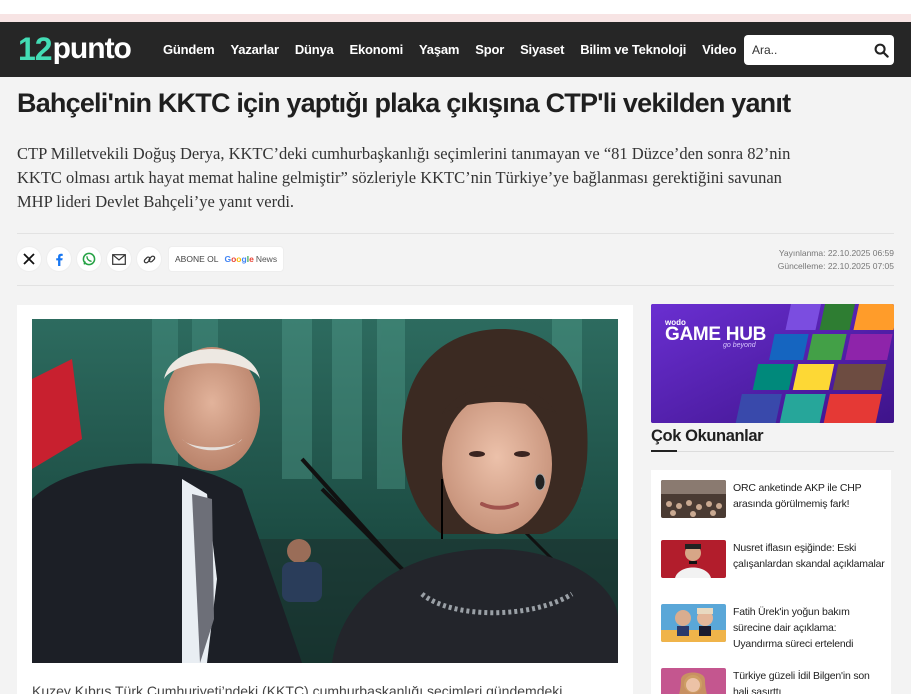 The height and width of the screenshot is (694, 911). I want to click on nav-item-spor: Spor, so click(489, 49).